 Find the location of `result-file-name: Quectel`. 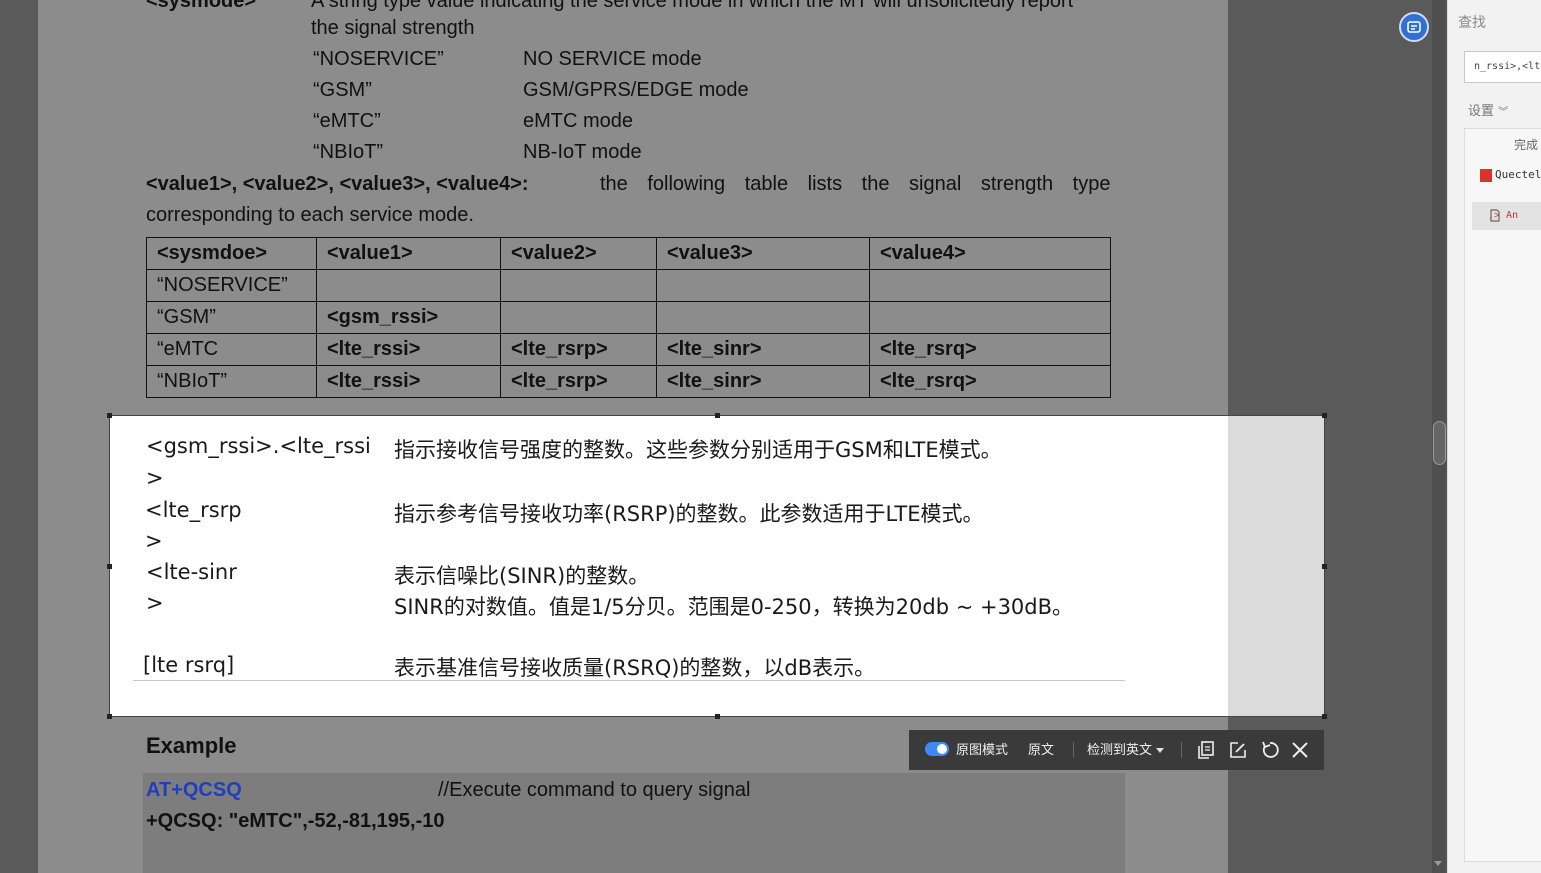

result-file-name: Quectel is located at coordinates (1518, 174).